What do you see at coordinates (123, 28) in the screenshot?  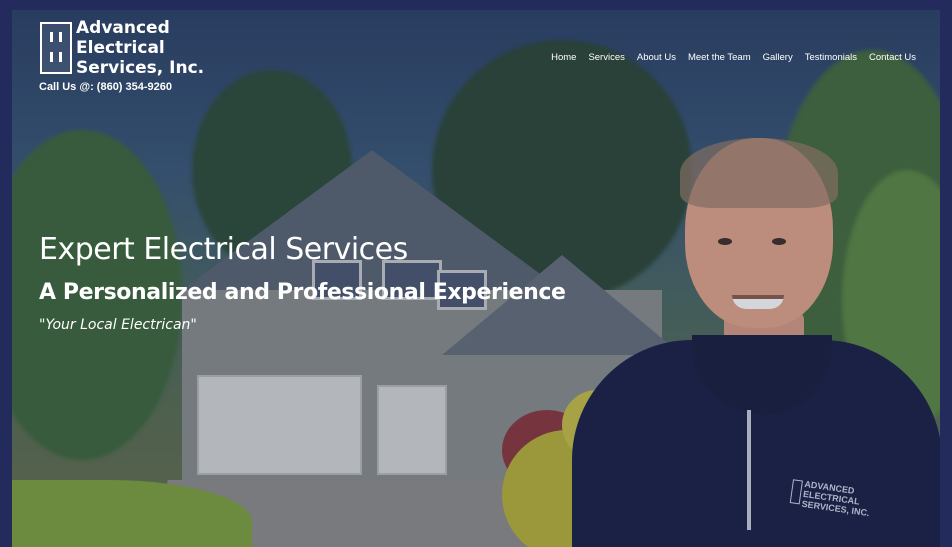 I see `brand-line: Advanced` at bounding box center [123, 28].